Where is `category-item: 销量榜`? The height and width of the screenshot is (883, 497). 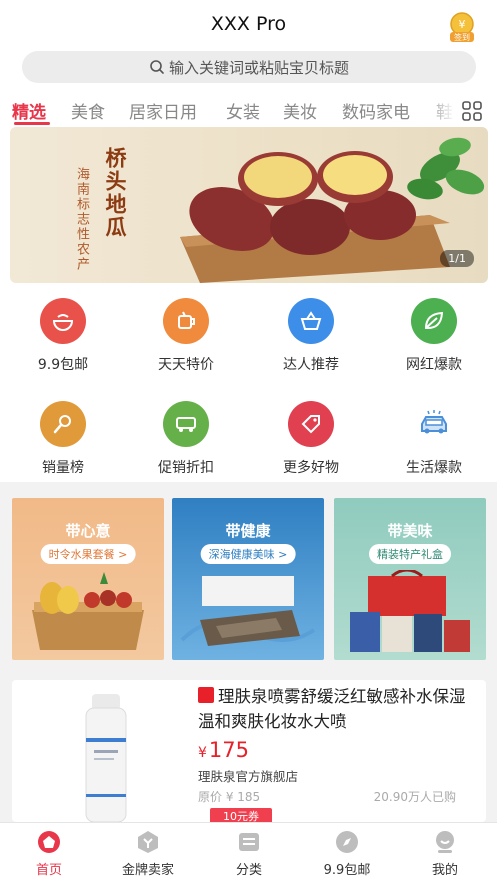
category-item: 销量榜 is located at coordinates (63, 439).